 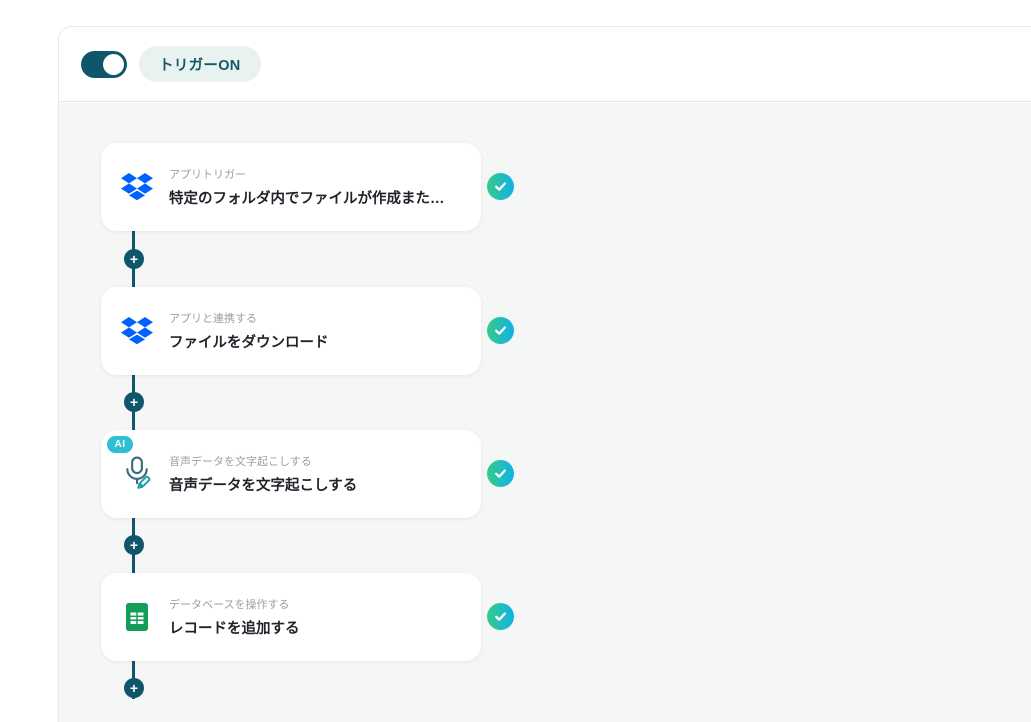 I want to click on step-title: レコードを追加する, so click(x=234, y=629).